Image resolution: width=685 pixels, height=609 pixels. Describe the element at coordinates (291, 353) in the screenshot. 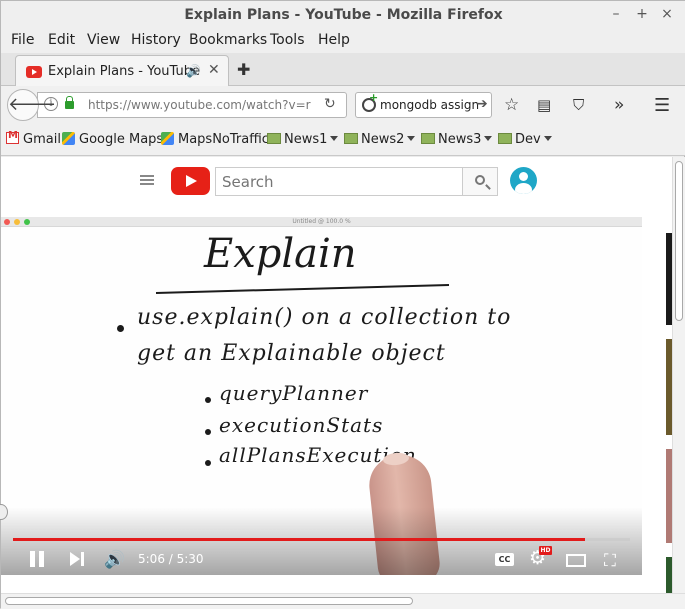

I see `whiteboard-line-2: get an Explainable object` at that location.